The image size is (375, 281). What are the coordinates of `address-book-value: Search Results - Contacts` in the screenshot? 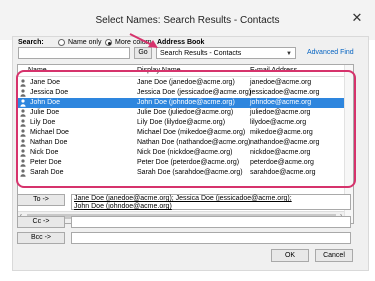 It's located at (201, 53).